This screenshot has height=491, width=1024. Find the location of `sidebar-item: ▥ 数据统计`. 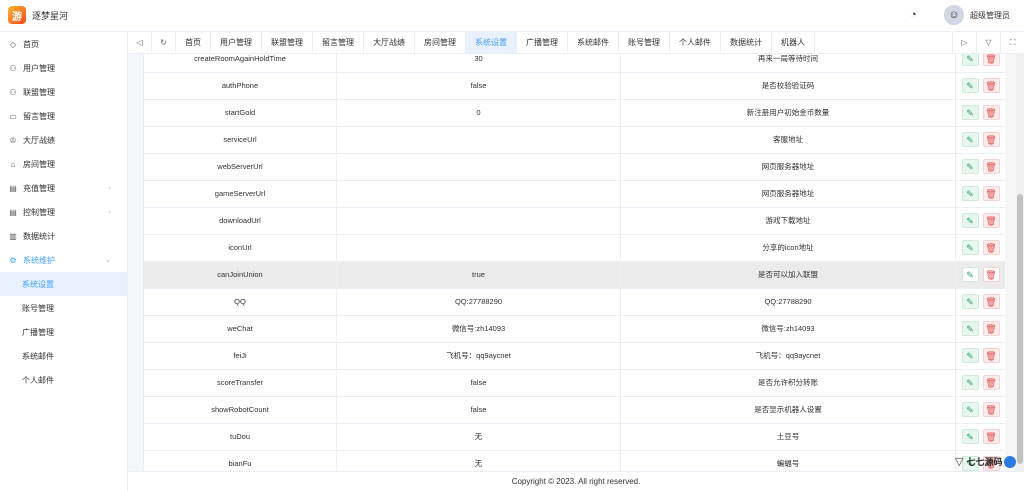

sidebar-item: ▥ 数据统计 is located at coordinates (63, 236).